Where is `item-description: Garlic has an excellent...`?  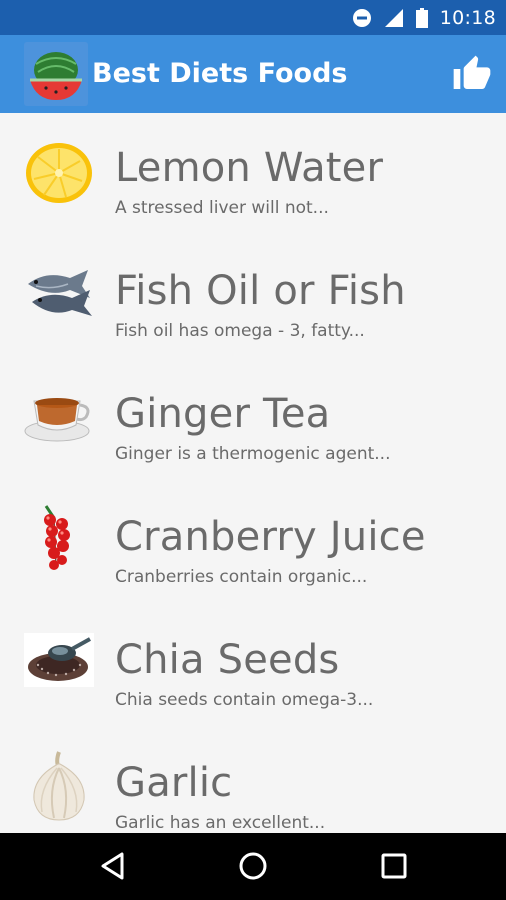
item-description: Garlic has an excellent... is located at coordinates (220, 823).